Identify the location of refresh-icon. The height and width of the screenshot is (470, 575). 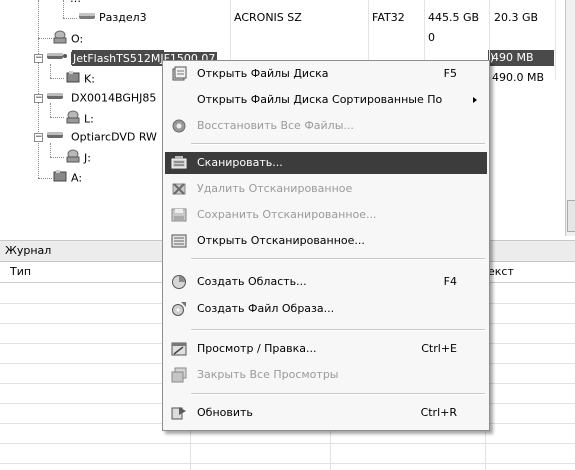
(179, 413).